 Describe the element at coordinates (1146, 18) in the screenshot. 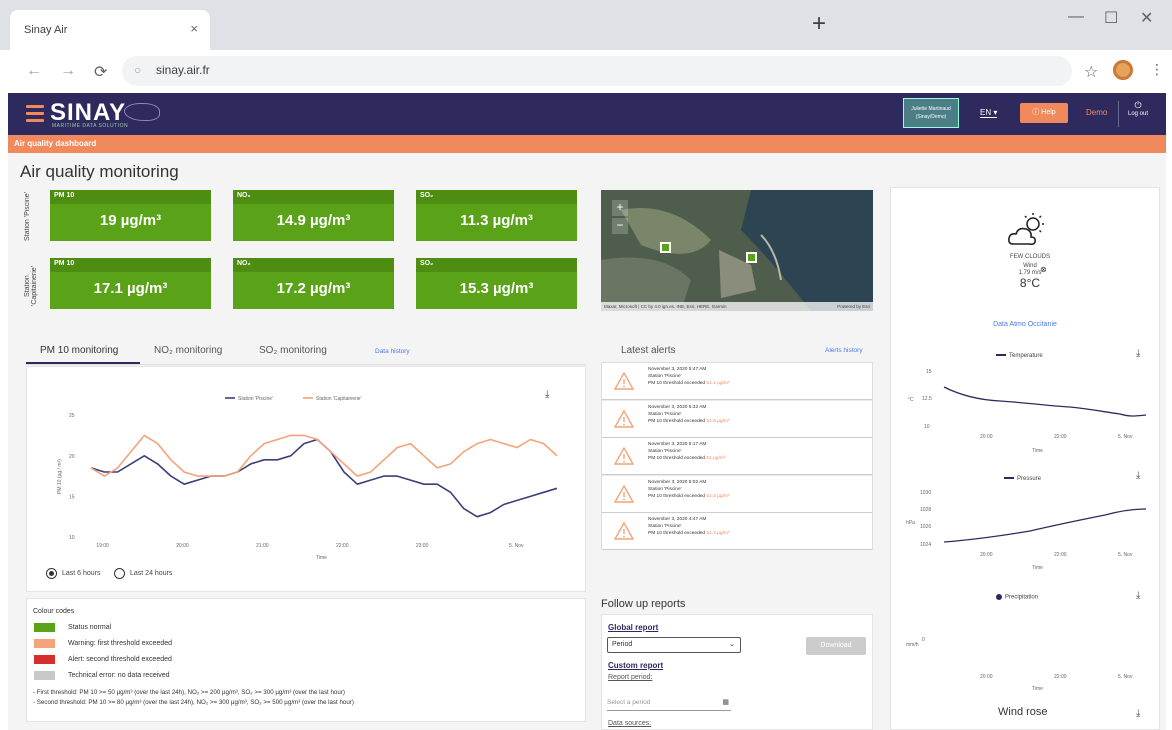

I see `close-window-icon: ✕` at that location.